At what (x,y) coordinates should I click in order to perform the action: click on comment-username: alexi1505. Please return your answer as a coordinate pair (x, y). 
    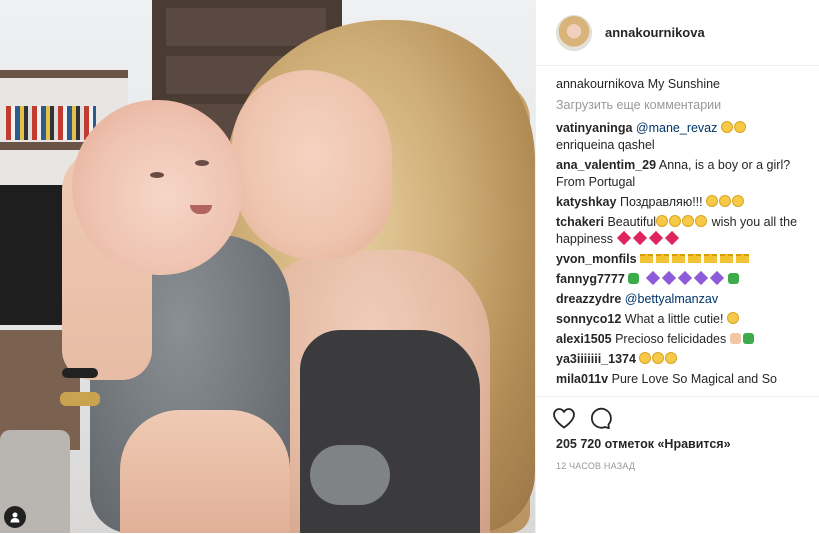
    Looking at the image, I should click on (584, 339).